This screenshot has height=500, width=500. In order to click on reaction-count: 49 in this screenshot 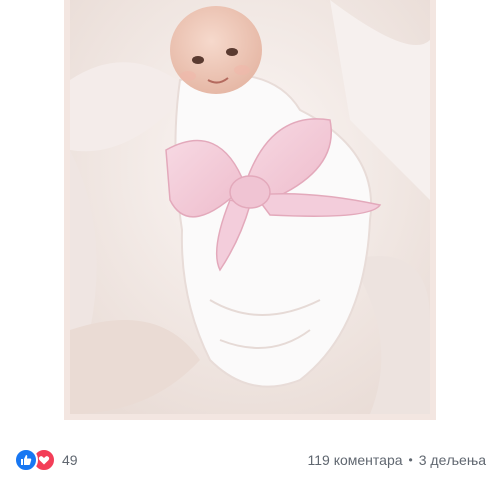, I will do `click(70, 460)`.